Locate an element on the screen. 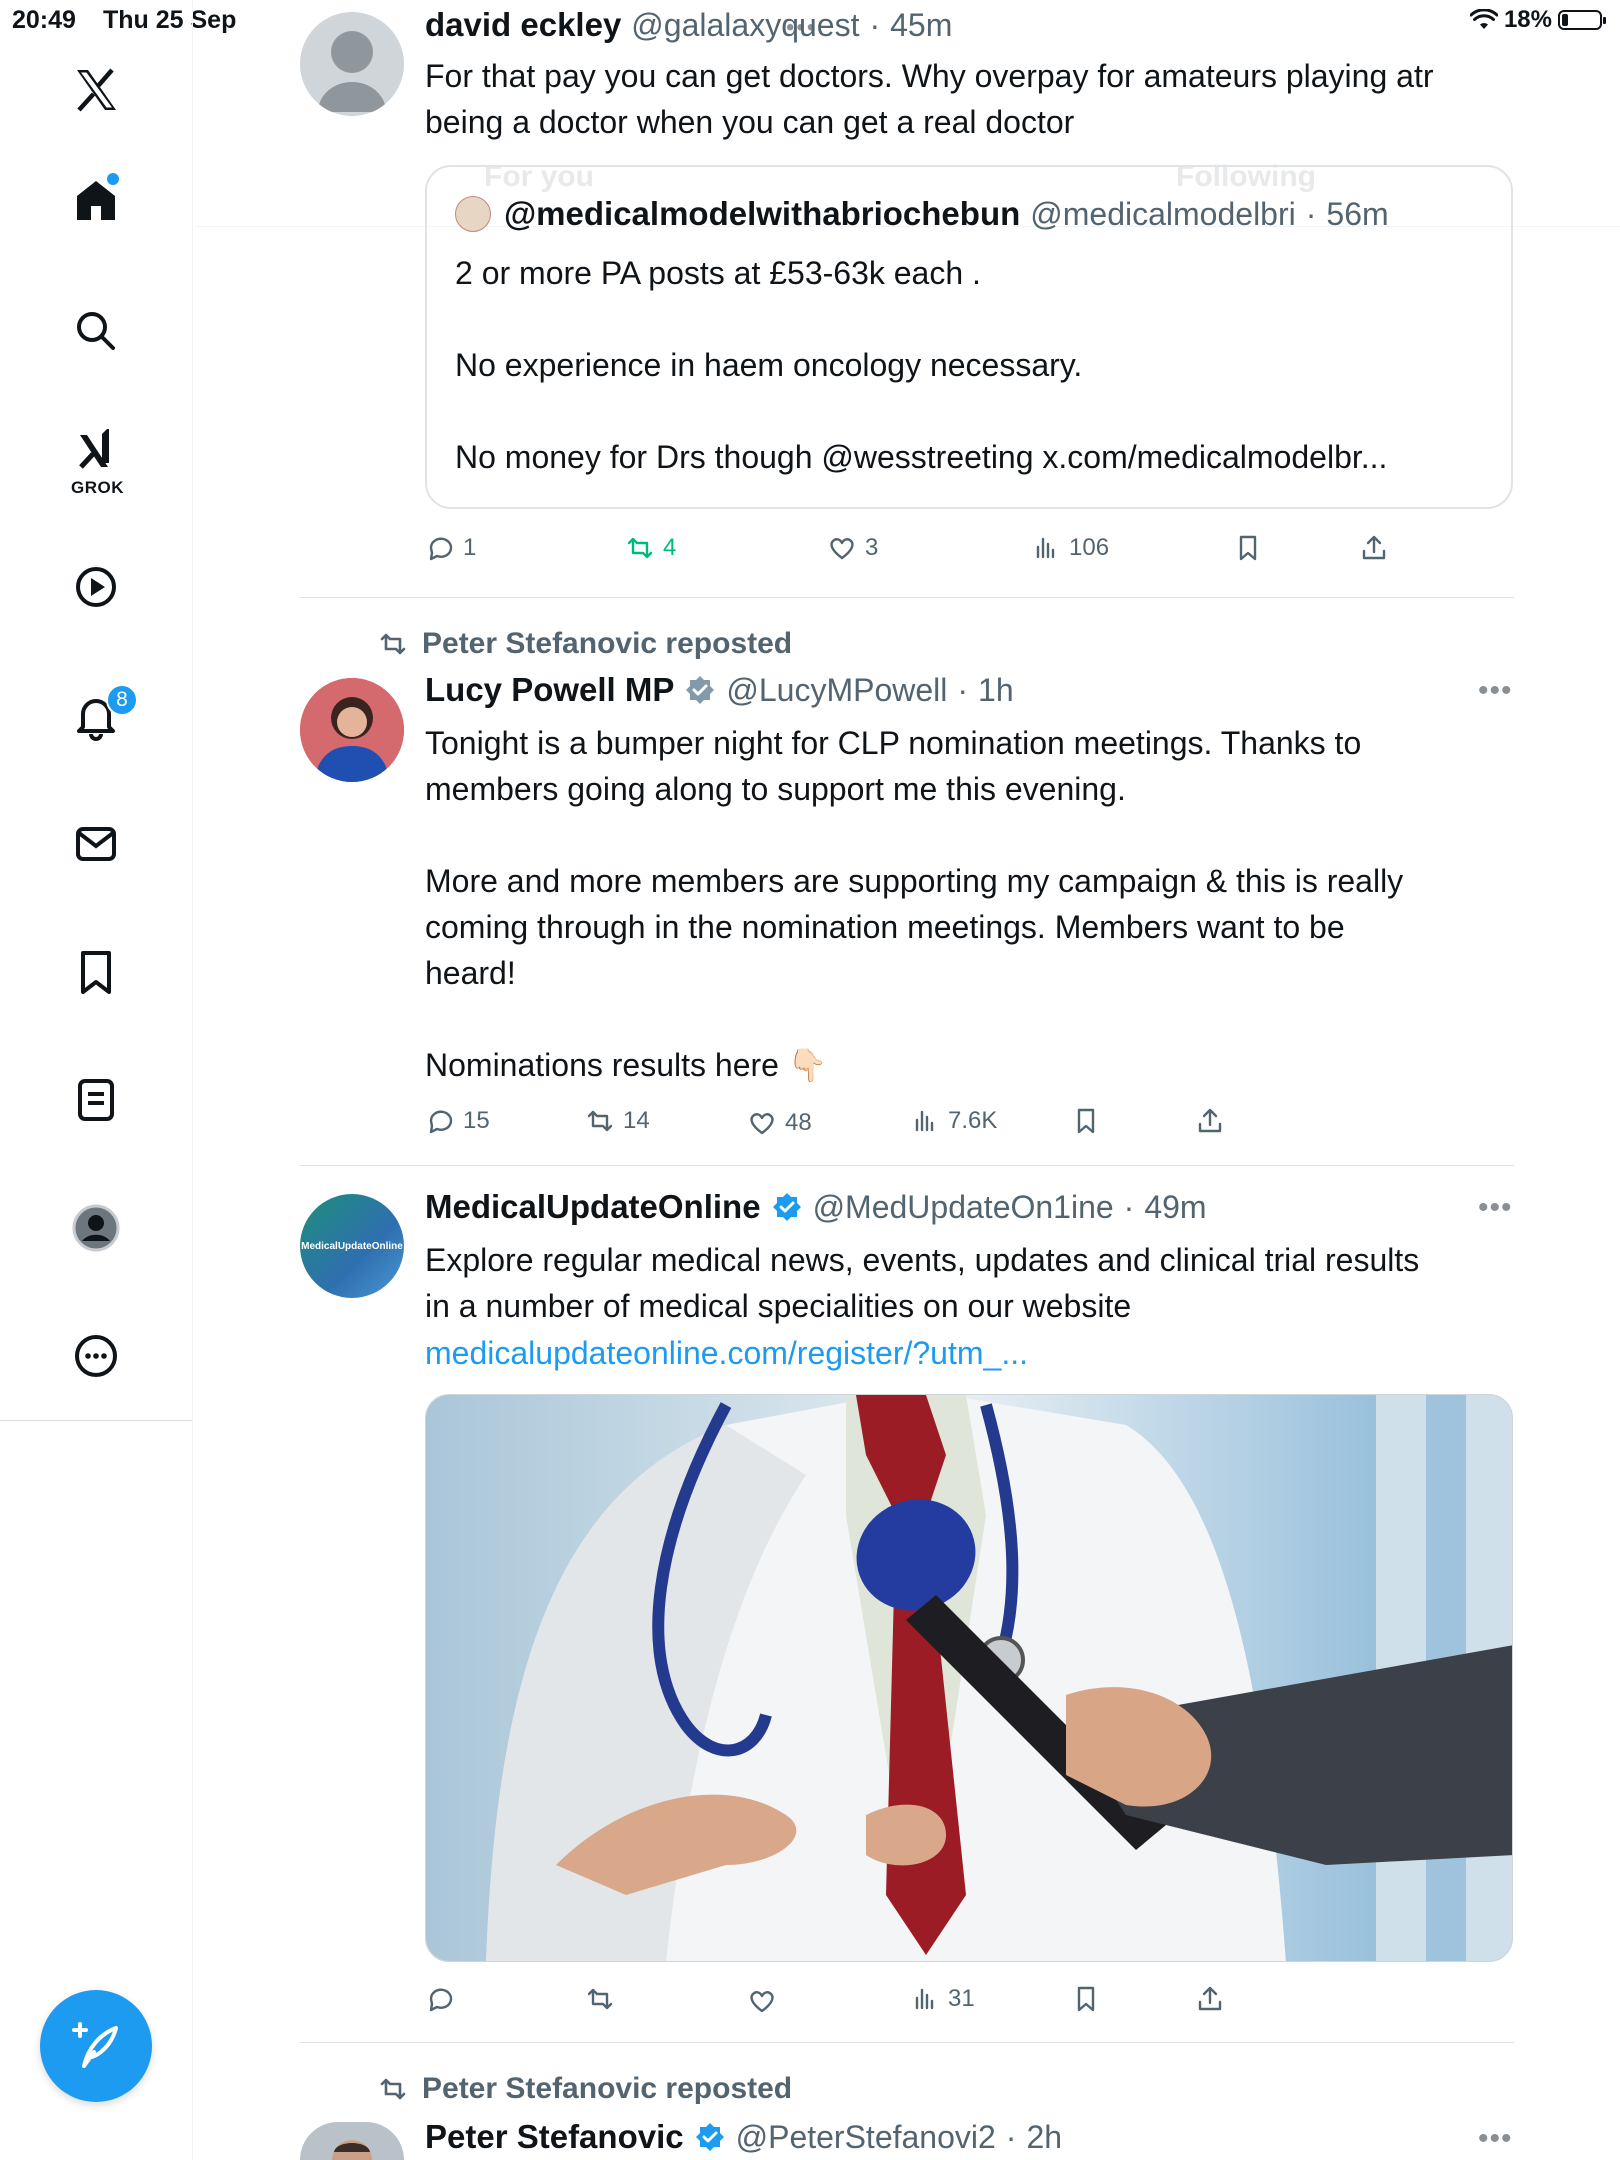 This screenshot has width=1620, height=2160. grok-label: GROK is located at coordinates (97, 487).